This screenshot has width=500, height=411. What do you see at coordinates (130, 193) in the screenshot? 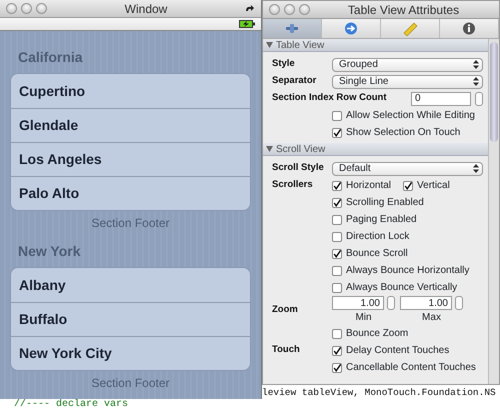
I see `table-row: Palo Alto` at bounding box center [130, 193].